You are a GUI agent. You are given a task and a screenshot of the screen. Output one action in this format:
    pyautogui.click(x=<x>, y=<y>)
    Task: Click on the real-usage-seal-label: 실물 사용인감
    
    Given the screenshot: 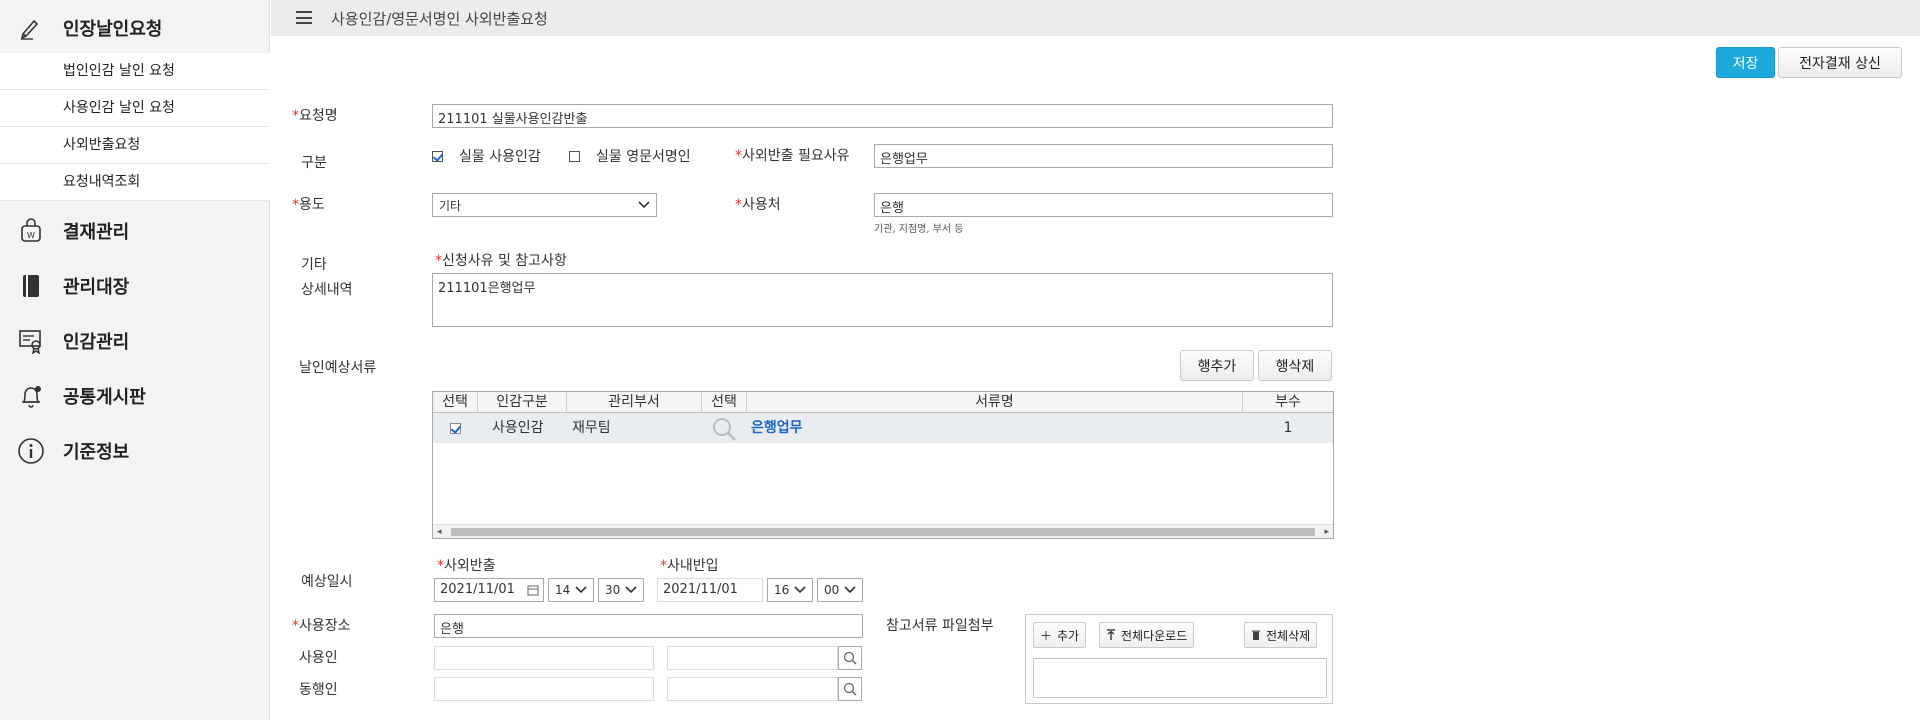 What is the action you would take?
    pyautogui.click(x=500, y=157)
    